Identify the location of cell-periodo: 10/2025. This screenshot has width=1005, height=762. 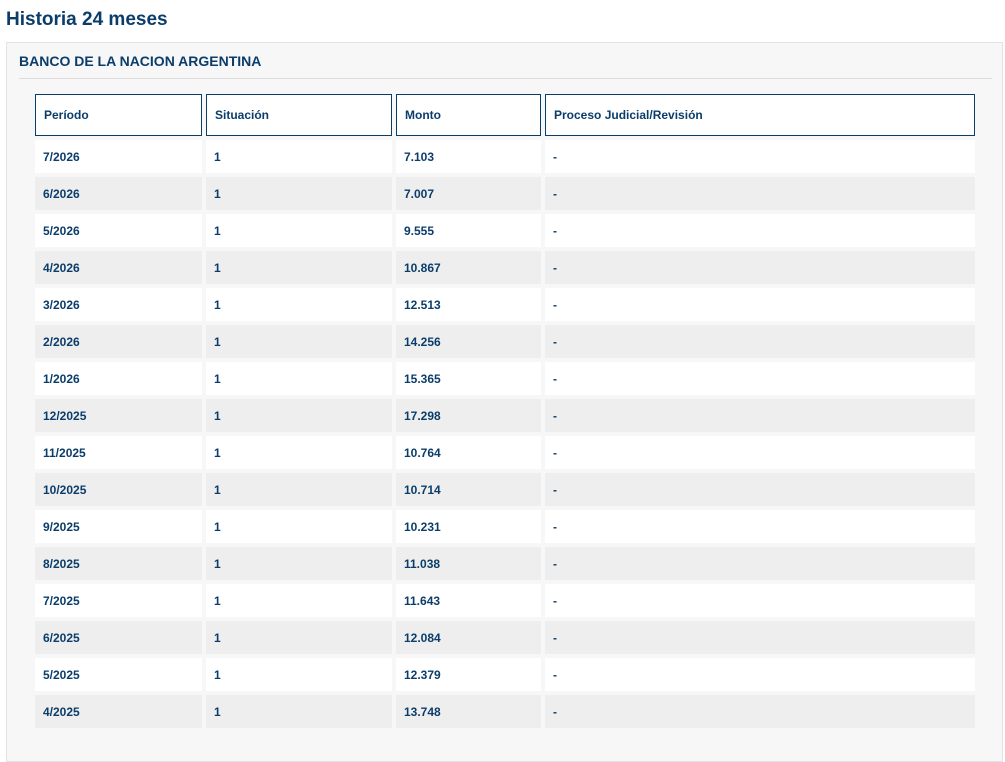
(118, 489).